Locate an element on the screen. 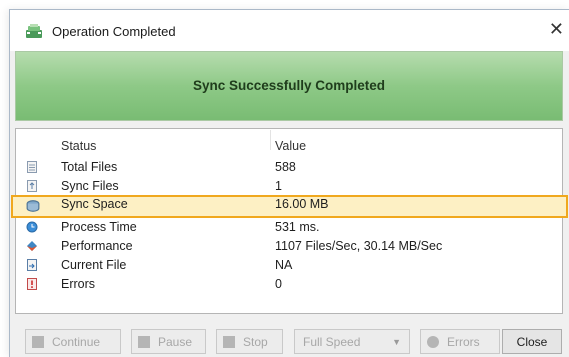 The height and width of the screenshot is (357, 569). table-row-sync-space: Sync Space 16.00 MB is located at coordinates (289, 206).